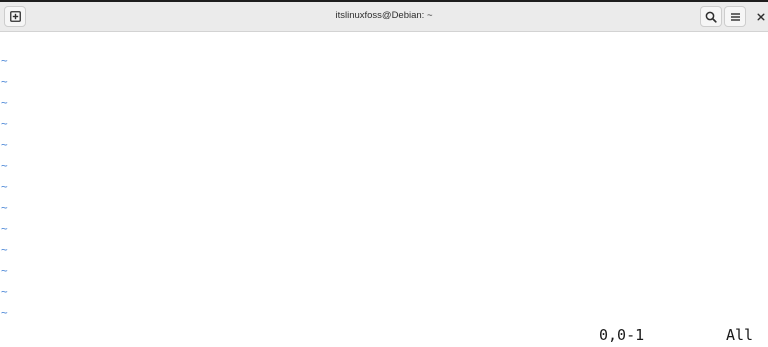  Describe the element at coordinates (740, 335) in the screenshot. I see `scroll-position-status: All` at that location.